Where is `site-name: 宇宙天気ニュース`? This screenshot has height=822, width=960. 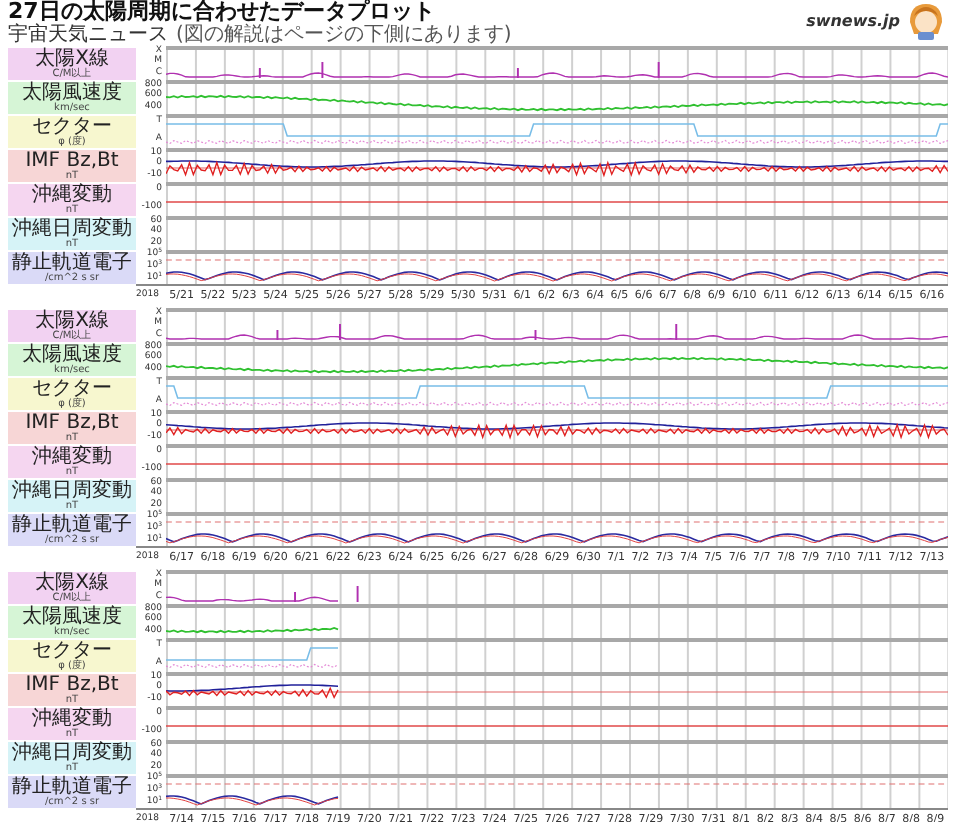
site-name: 宇宙天気ニュース is located at coordinates (88, 35).